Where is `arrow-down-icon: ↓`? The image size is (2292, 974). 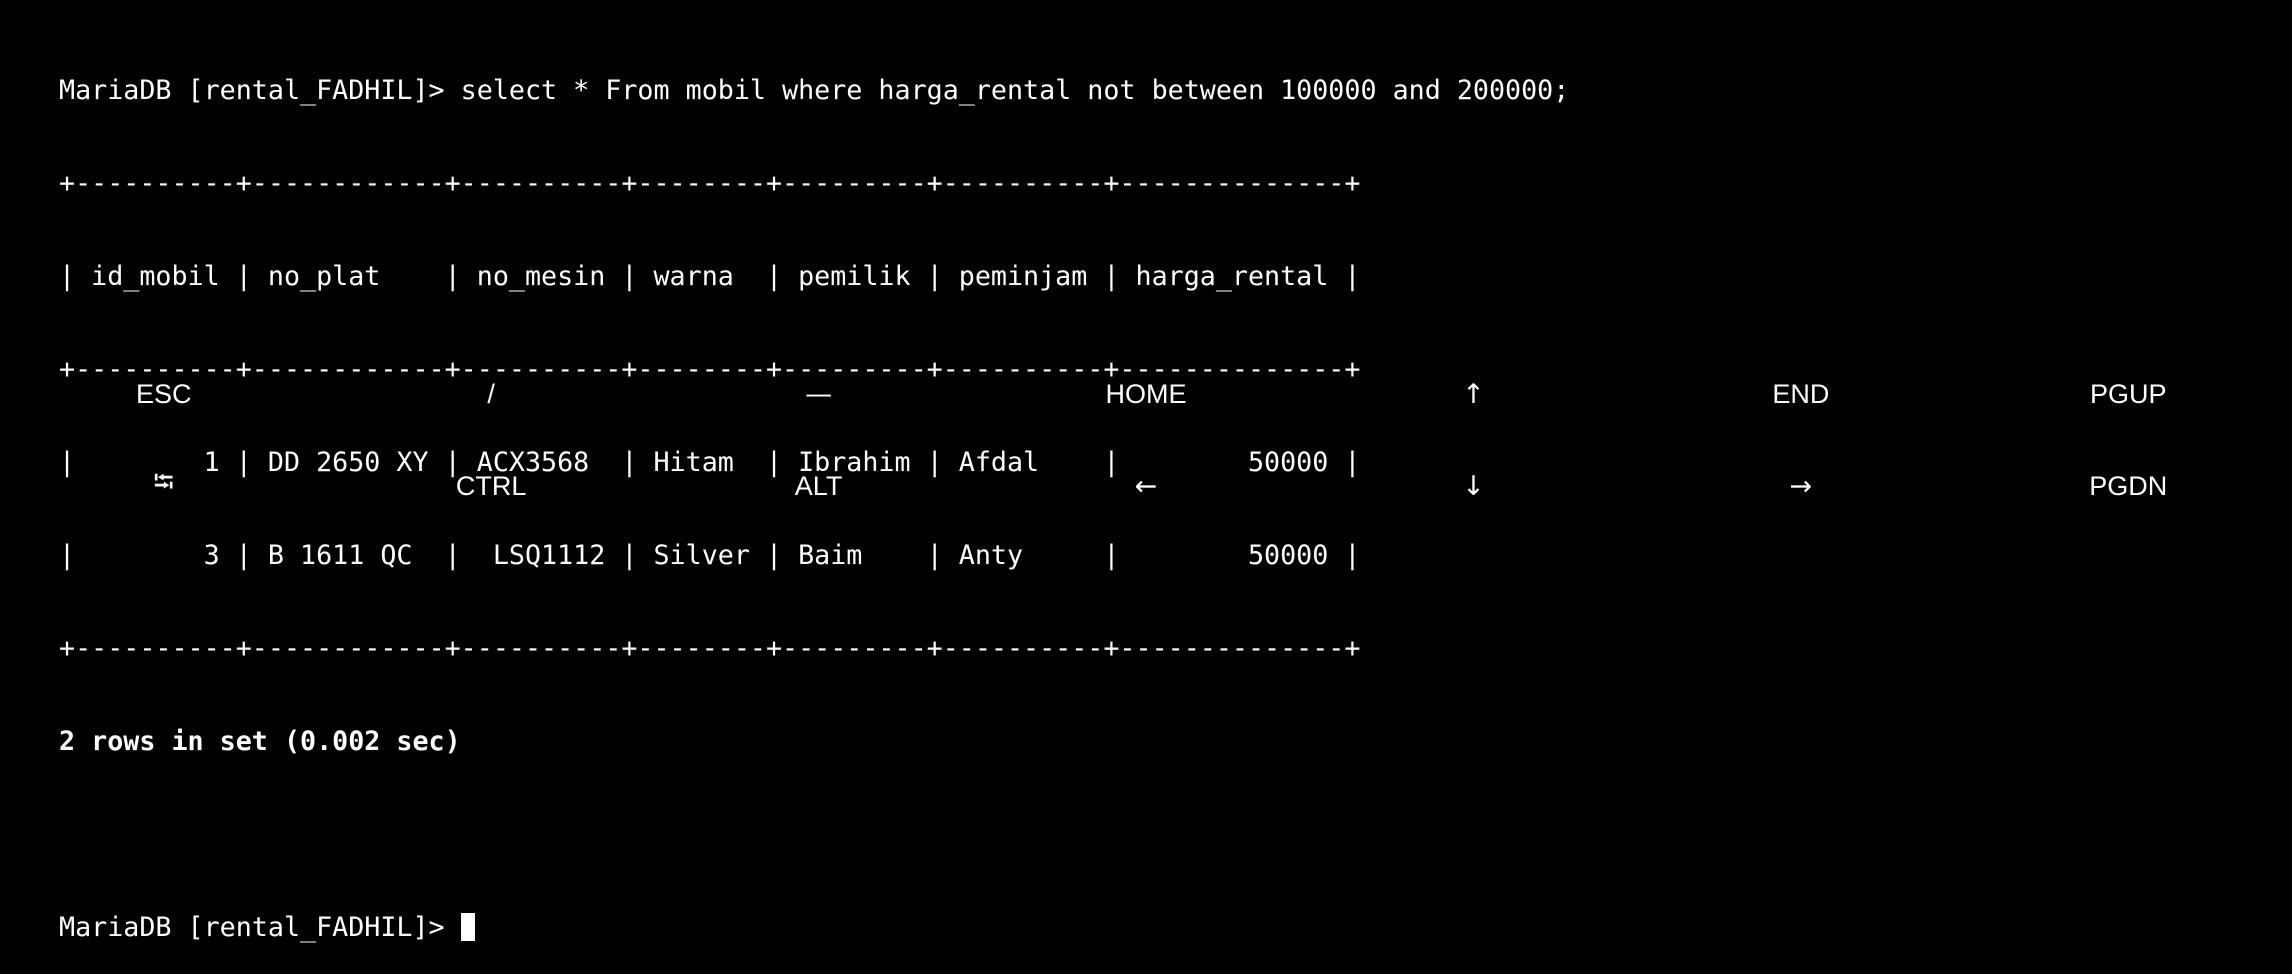 arrow-down-icon: ↓ is located at coordinates (1473, 486).